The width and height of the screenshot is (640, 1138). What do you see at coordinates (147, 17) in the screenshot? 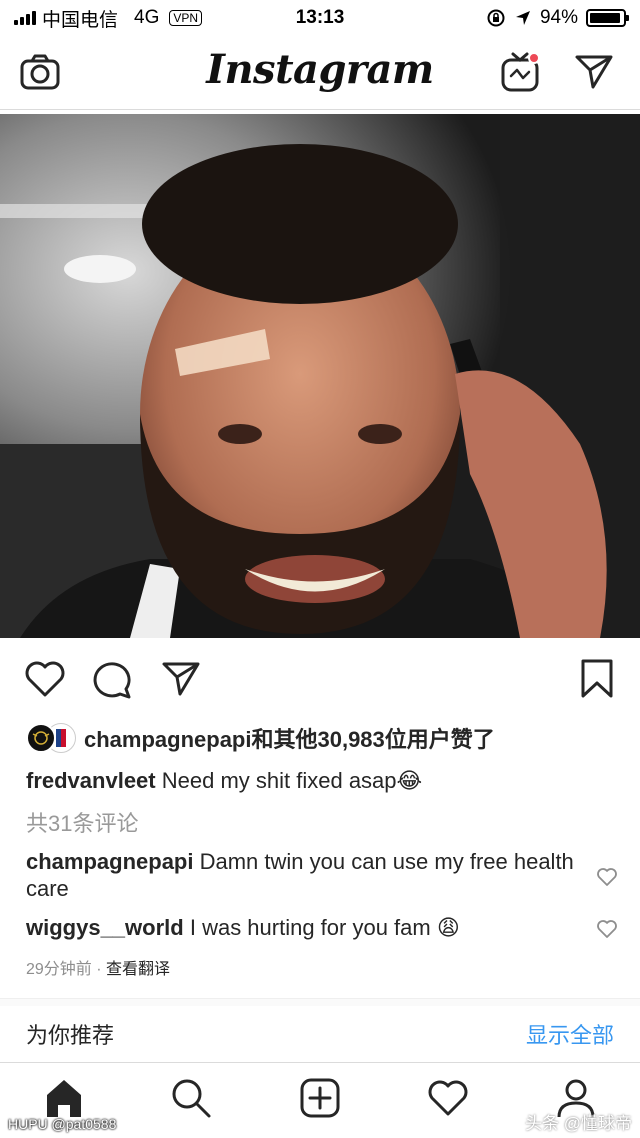
I see `network-label: 4G` at bounding box center [147, 17].